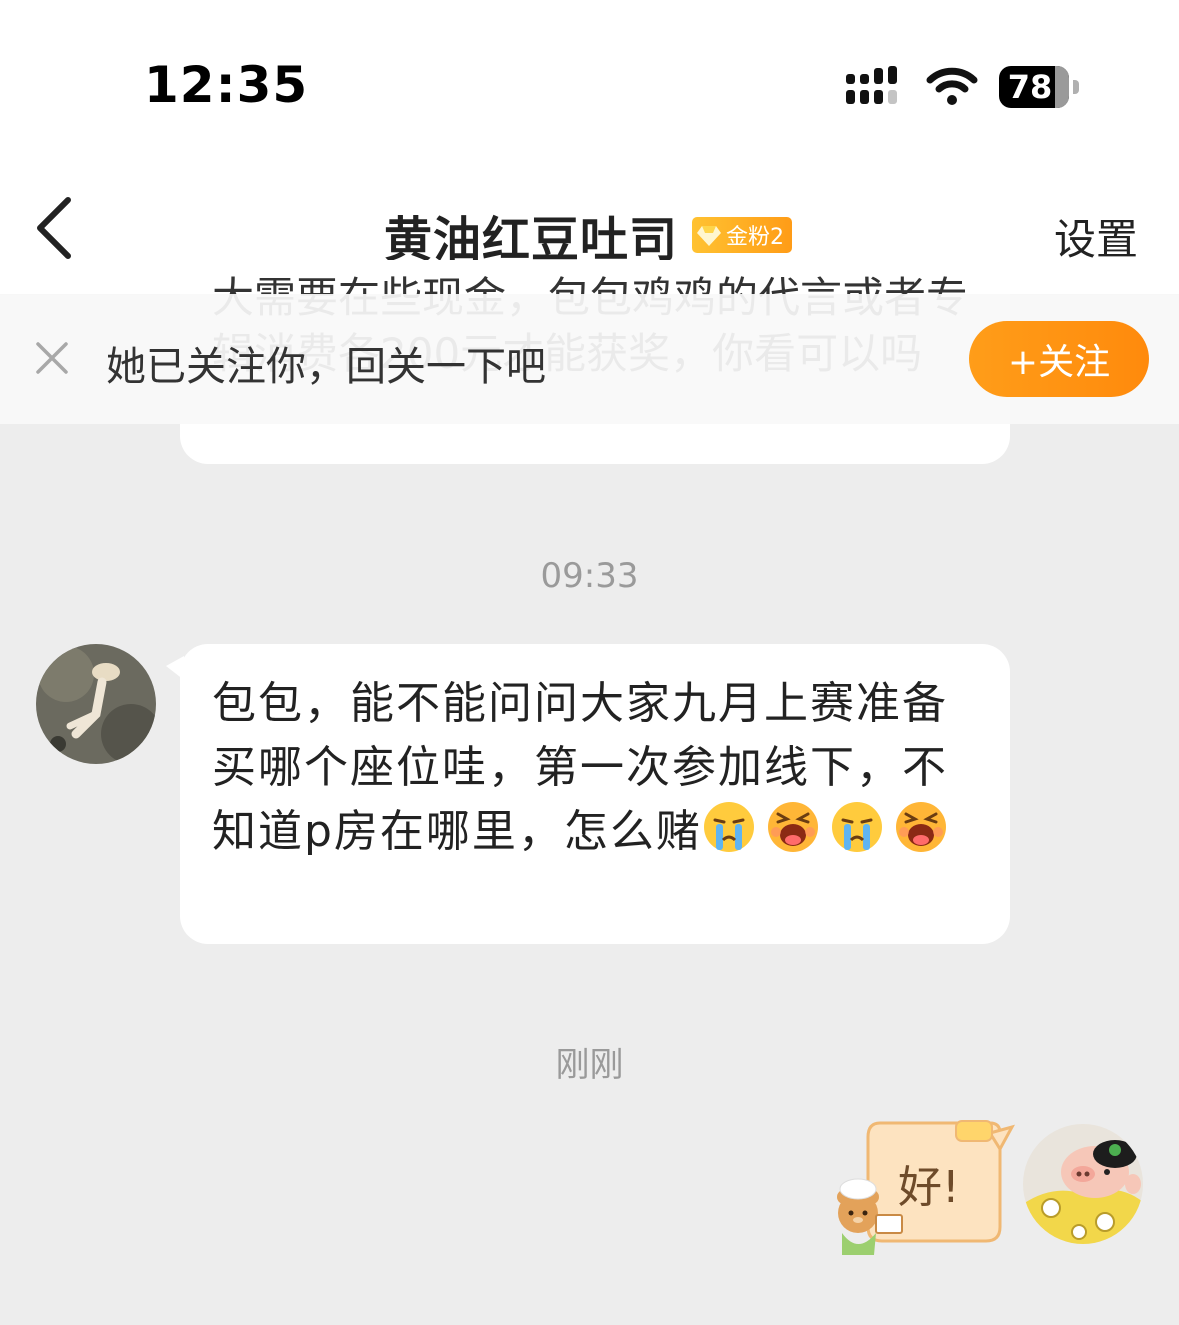  What do you see at coordinates (709, 236) in the screenshot?
I see `diamond-icon` at bounding box center [709, 236].